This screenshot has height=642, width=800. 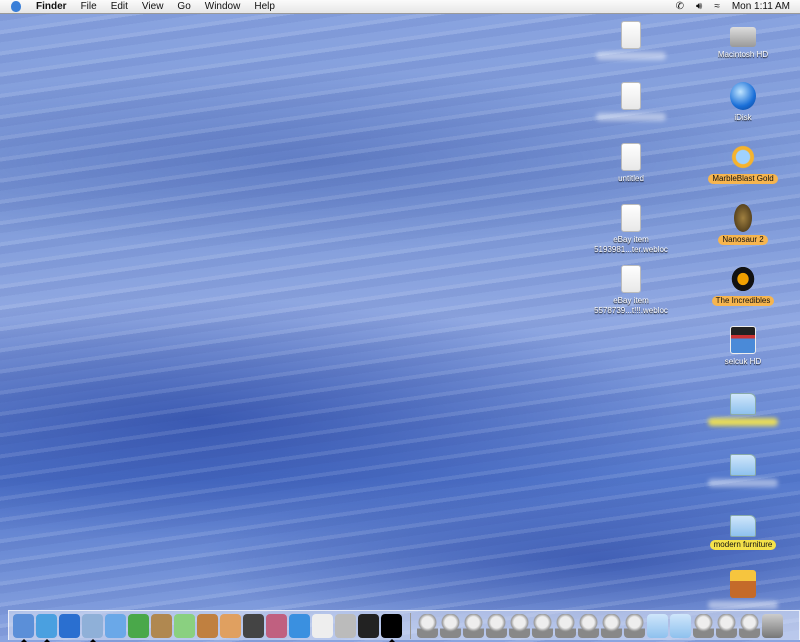 What do you see at coordinates (410, 625) in the screenshot?
I see `dock-separator` at bounding box center [410, 625].